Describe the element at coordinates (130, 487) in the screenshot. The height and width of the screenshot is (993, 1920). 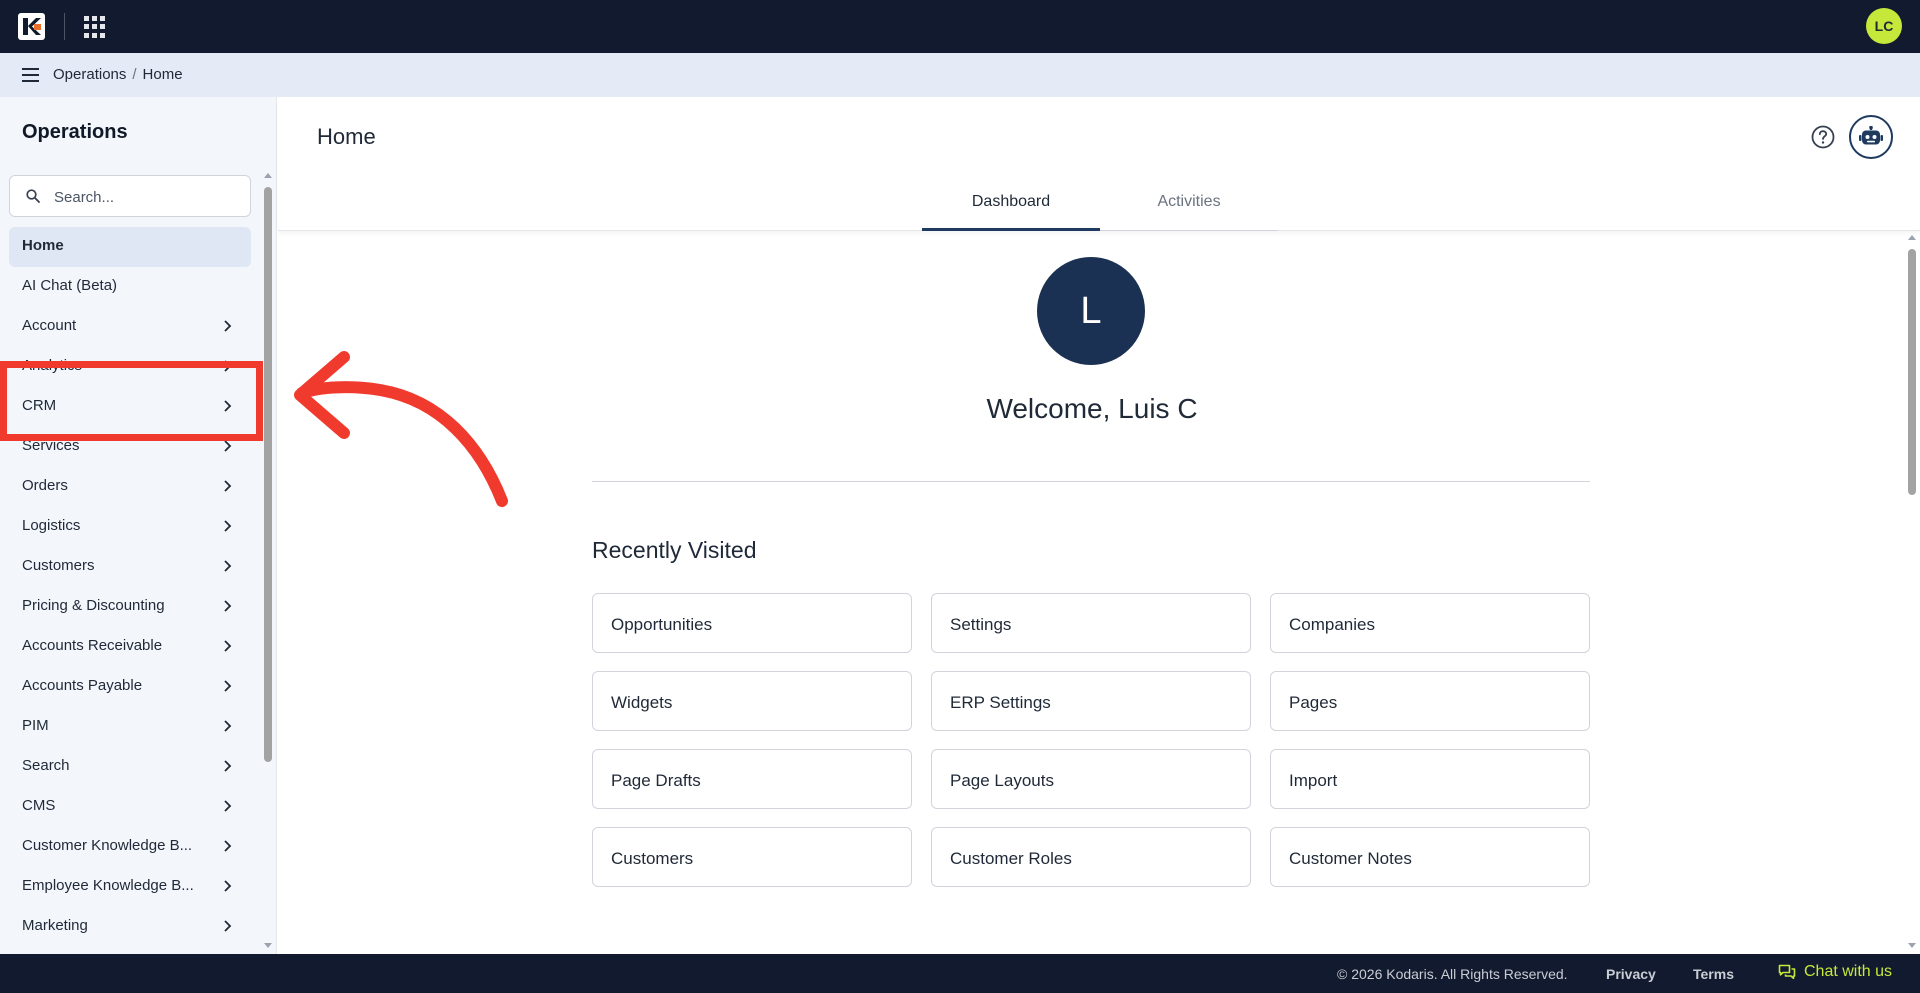
I see `sidebar-item-orders: Orders` at that location.